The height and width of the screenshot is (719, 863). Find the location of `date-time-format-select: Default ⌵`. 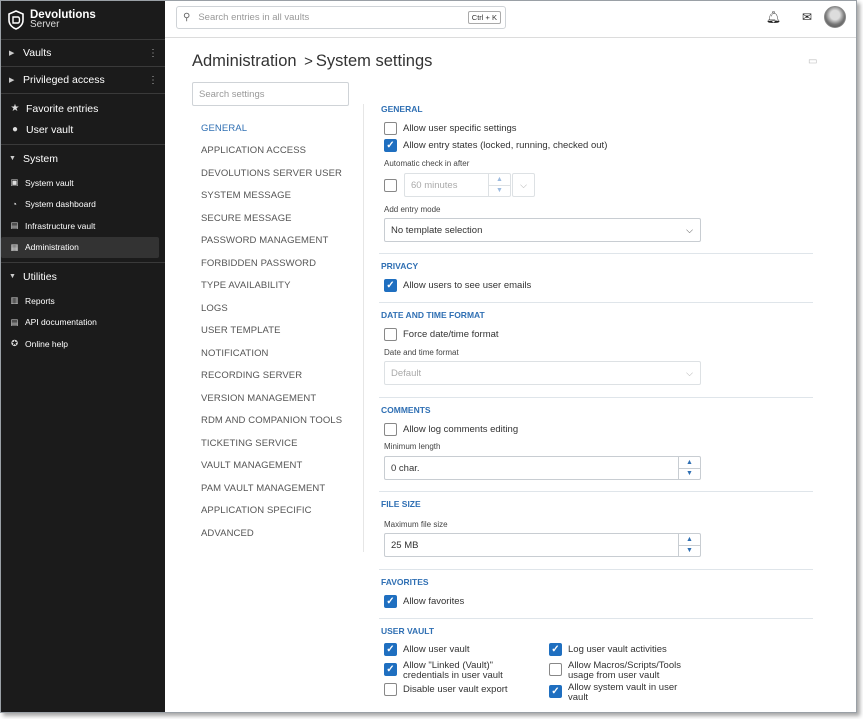

date-time-format-select: Default ⌵ is located at coordinates (542, 373).